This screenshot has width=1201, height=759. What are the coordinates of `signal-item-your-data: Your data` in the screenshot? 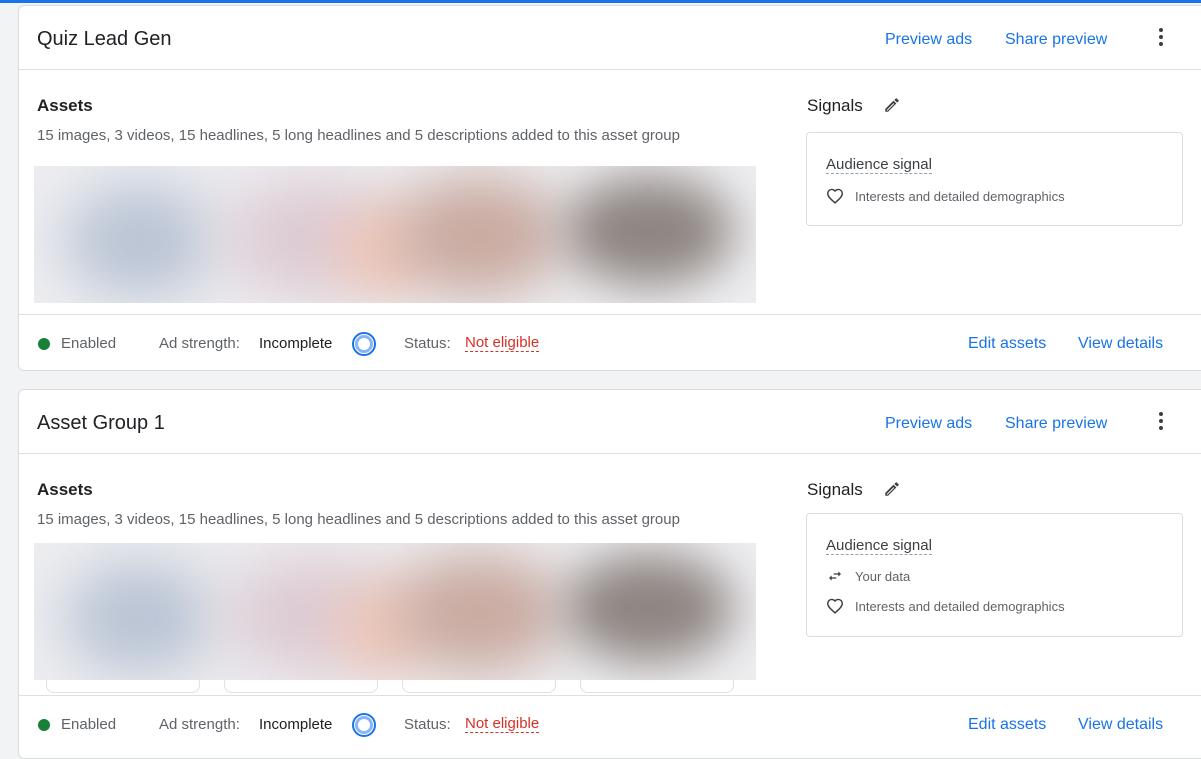 It's located at (868, 576).